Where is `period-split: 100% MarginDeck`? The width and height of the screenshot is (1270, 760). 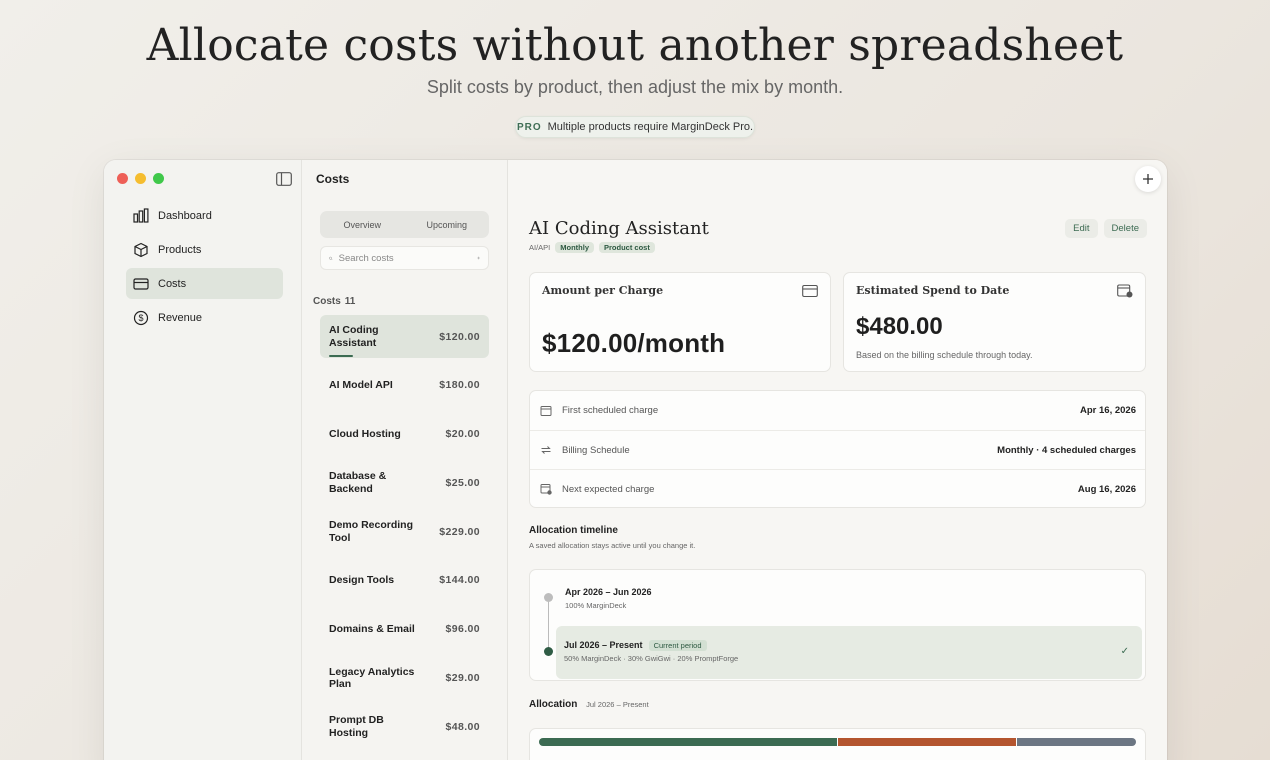 period-split: 100% MarginDeck is located at coordinates (596, 605).